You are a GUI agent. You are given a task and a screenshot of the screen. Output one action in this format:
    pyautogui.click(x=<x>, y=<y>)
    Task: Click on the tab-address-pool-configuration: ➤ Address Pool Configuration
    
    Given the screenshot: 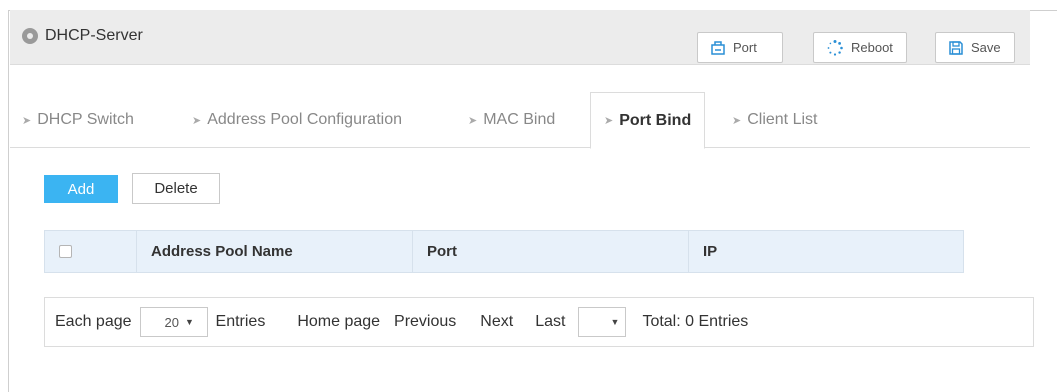 What is the action you would take?
    pyautogui.click(x=297, y=120)
    